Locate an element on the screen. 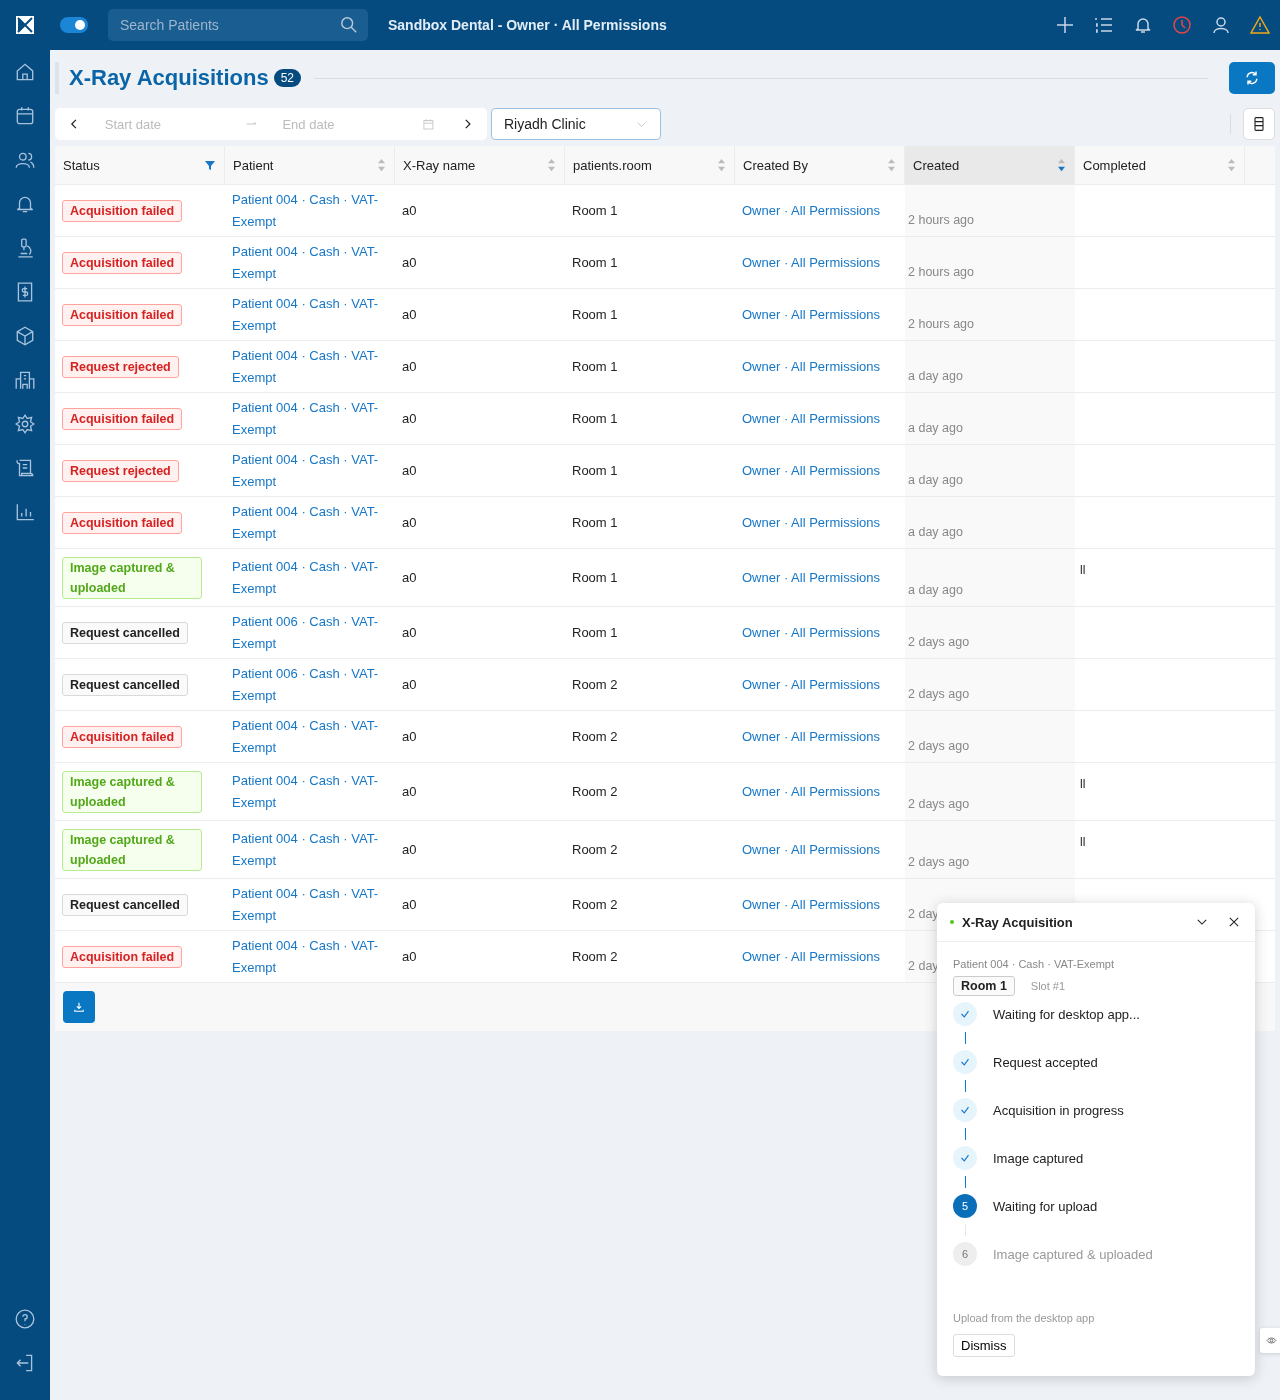  columns-icon is located at coordinates (1259, 124).